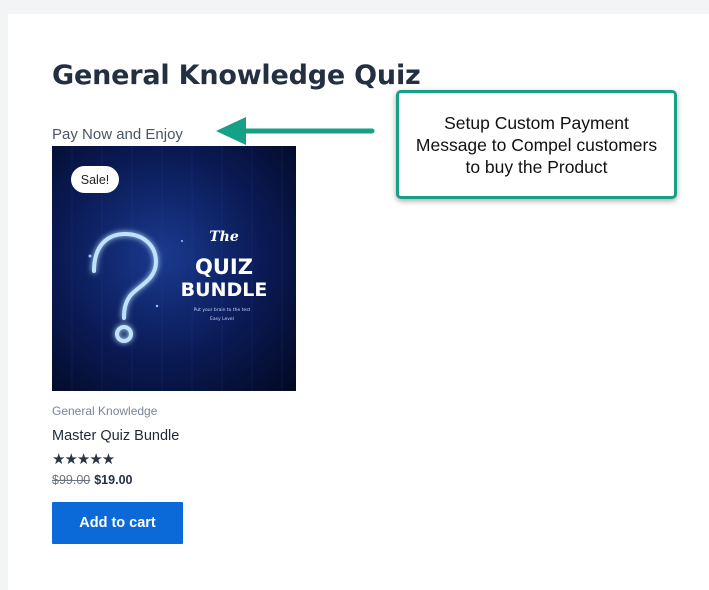 The height and width of the screenshot is (590, 709). What do you see at coordinates (104, 411) in the screenshot?
I see `product-category-link: General Knowledge` at bounding box center [104, 411].